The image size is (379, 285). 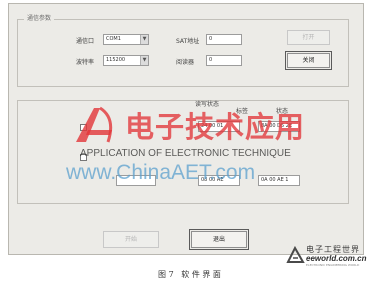 I want to click on status-group-title: 读写状态, so click(x=207, y=104).